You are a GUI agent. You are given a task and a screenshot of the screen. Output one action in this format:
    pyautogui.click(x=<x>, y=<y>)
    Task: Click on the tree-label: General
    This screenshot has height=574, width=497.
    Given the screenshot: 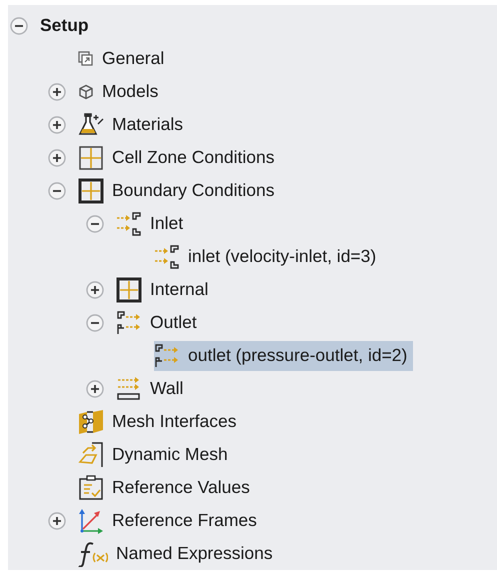 What is the action you would take?
    pyautogui.click(x=133, y=58)
    